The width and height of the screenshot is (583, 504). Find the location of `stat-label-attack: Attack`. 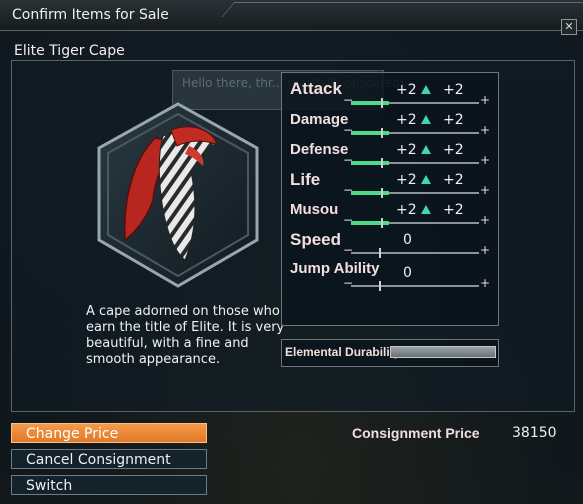

stat-label-attack: Attack is located at coordinates (316, 88).